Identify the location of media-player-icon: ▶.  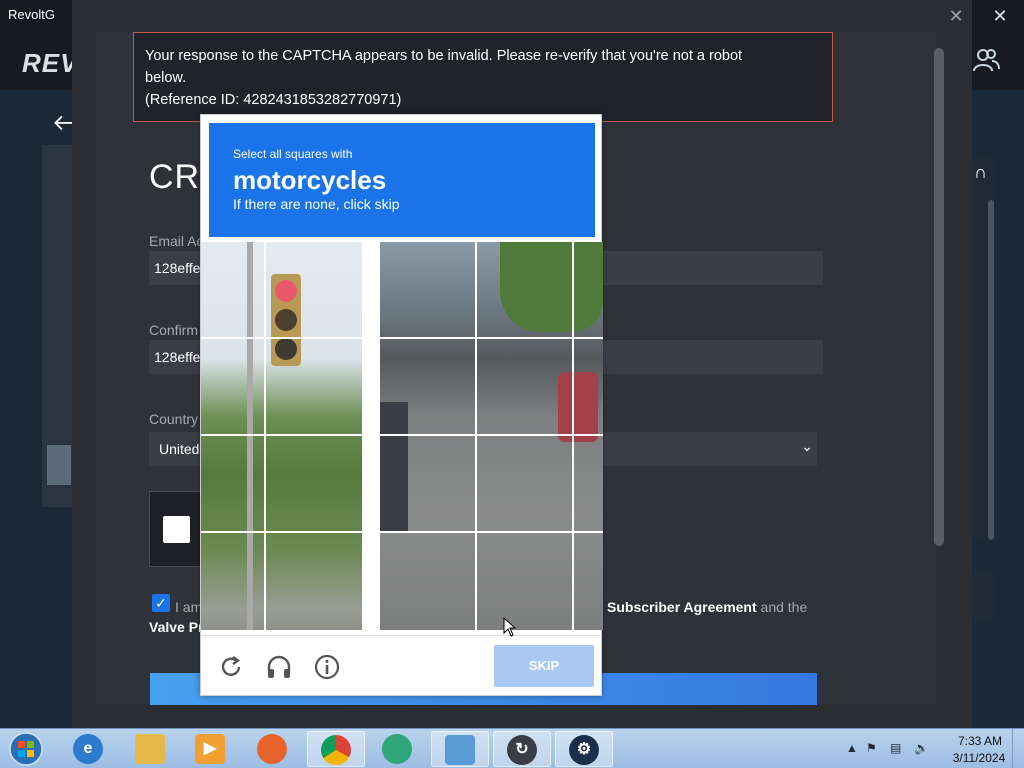
(210, 749).